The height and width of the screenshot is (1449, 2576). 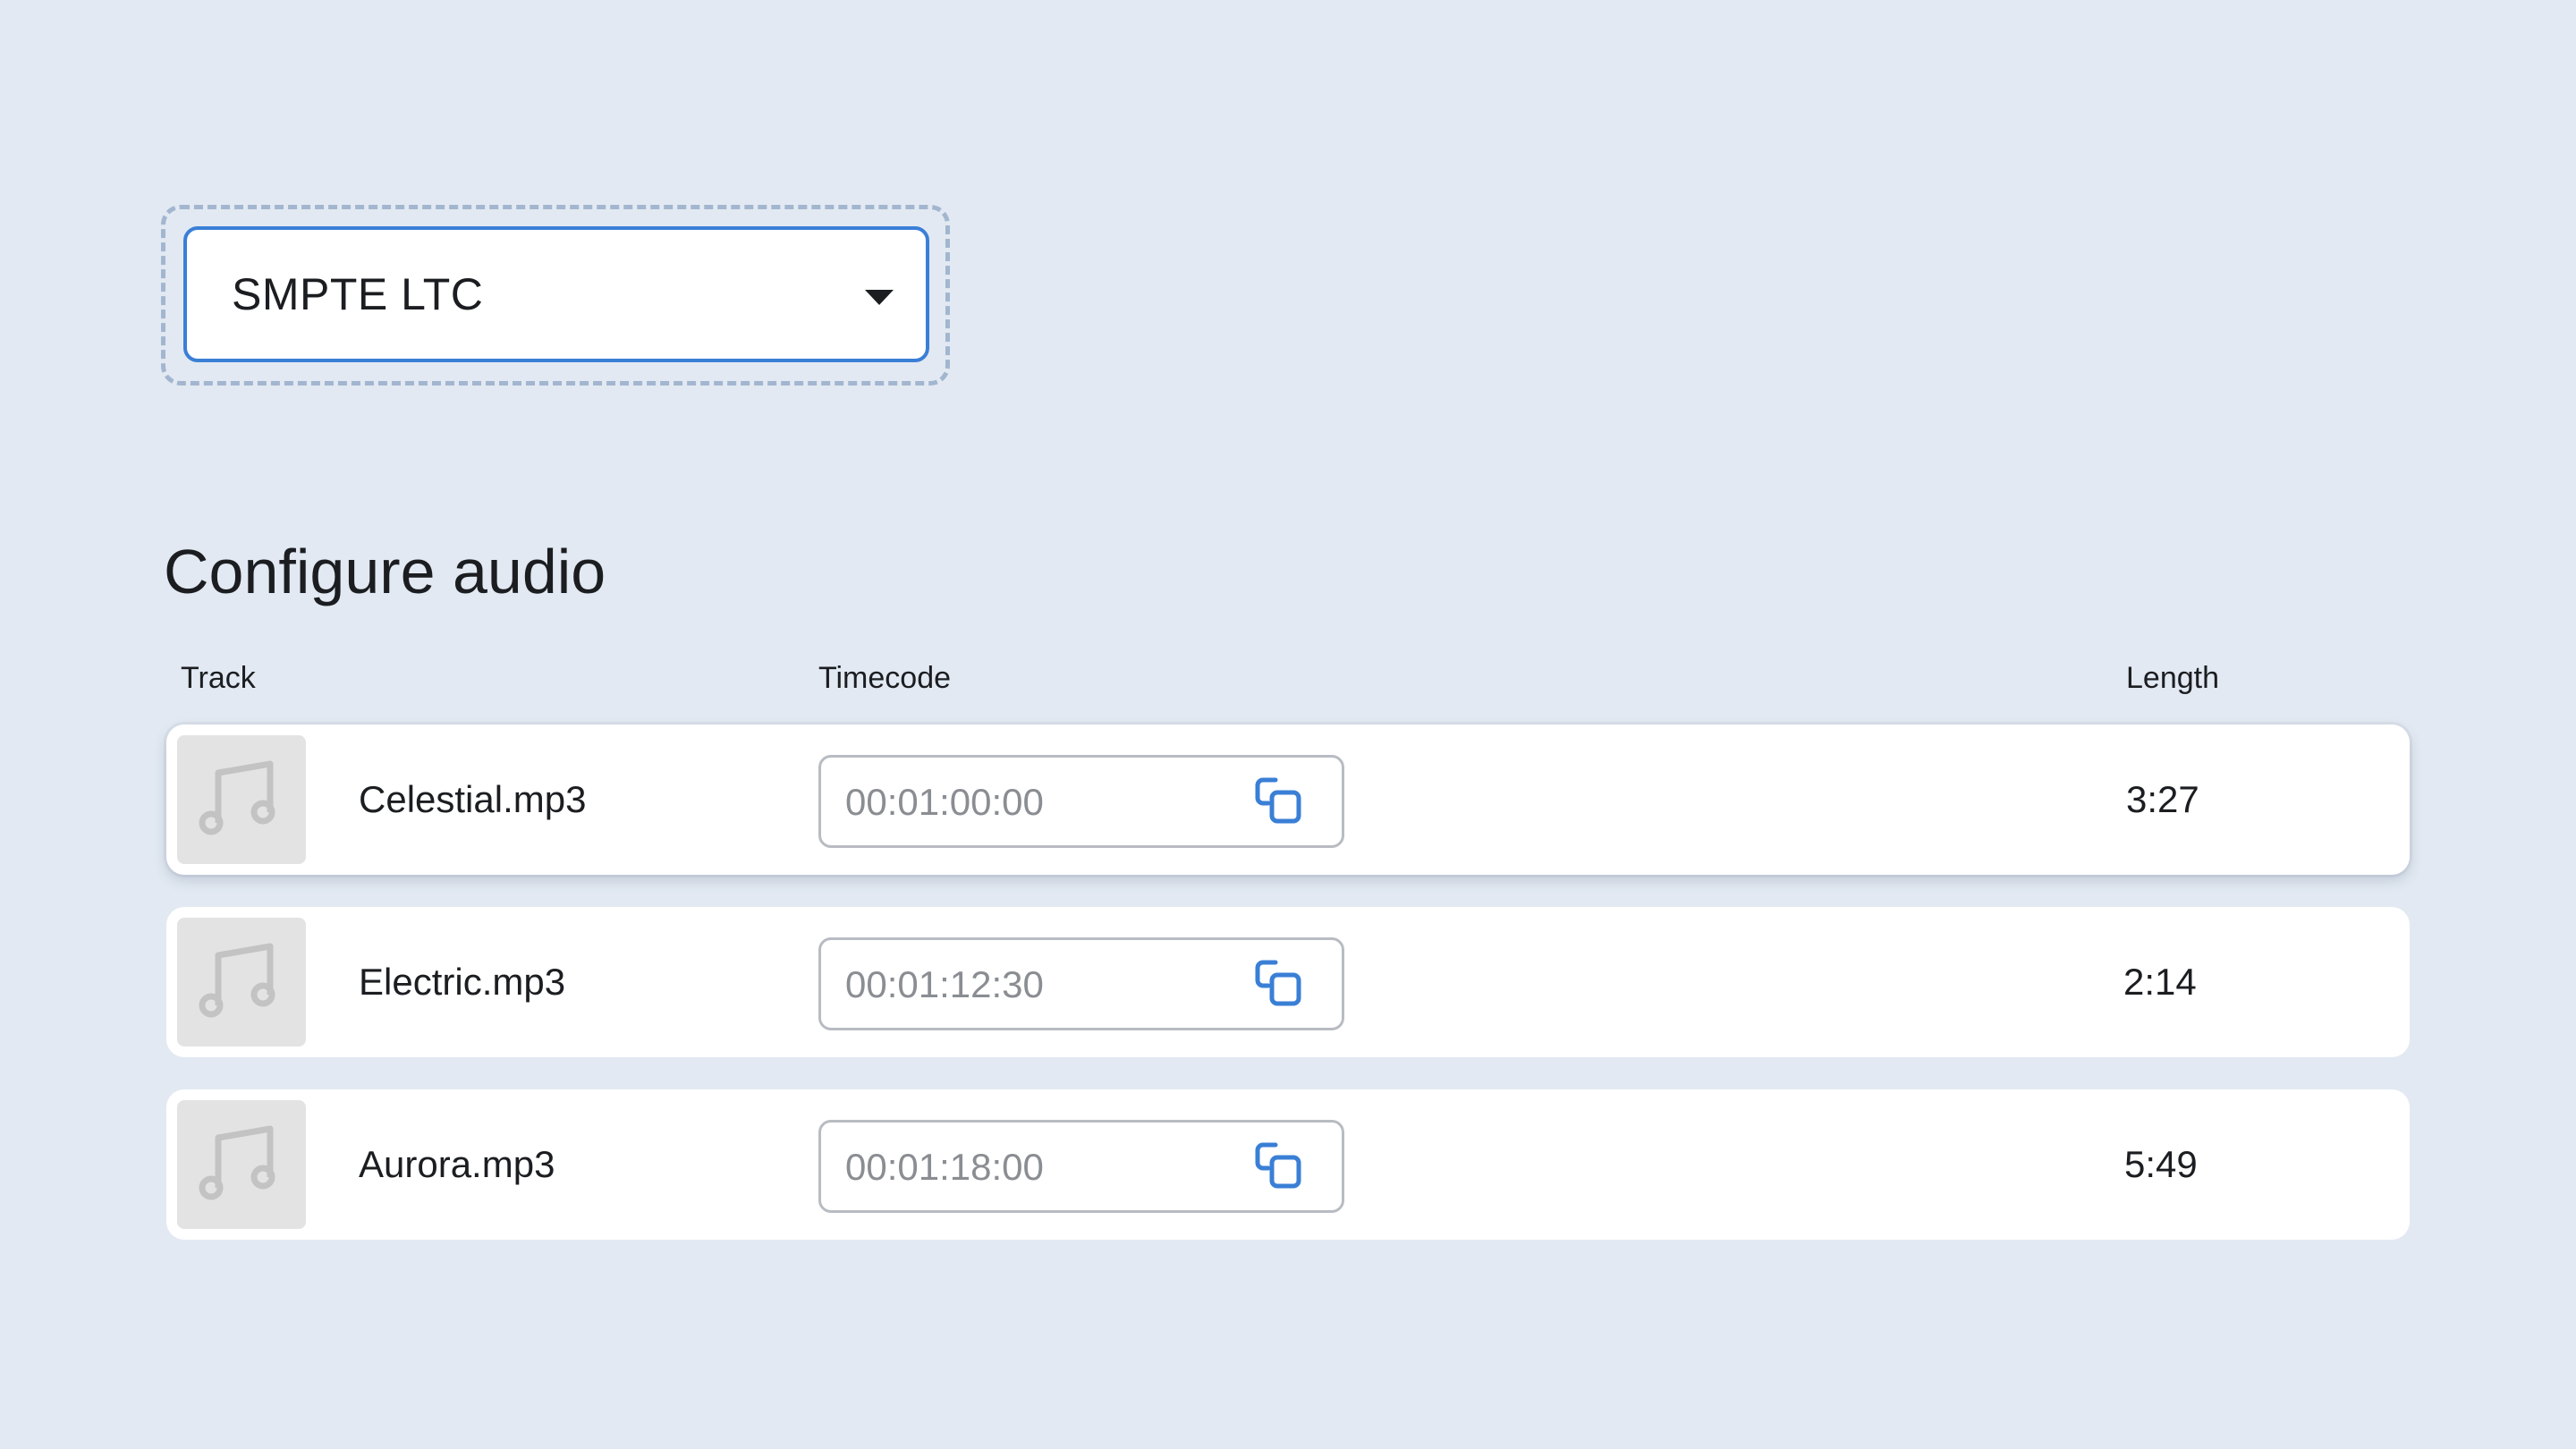 What do you see at coordinates (1081, 983) in the screenshot?
I see `timecode-input: 00:01:12:30` at bounding box center [1081, 983].